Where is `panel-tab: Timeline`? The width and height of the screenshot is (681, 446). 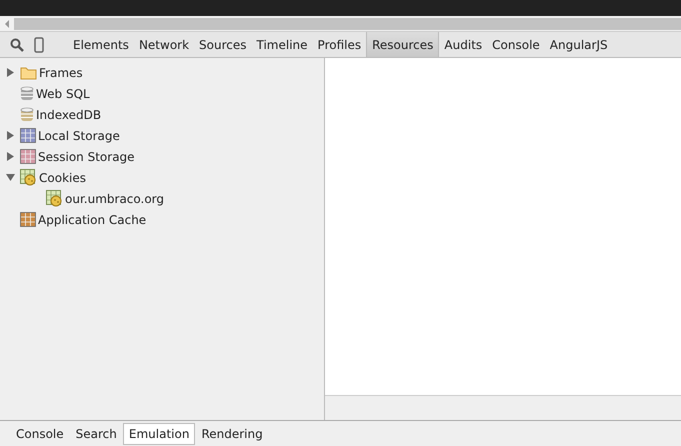
panel-tab: Timeline is located at coordinates (282, 44).